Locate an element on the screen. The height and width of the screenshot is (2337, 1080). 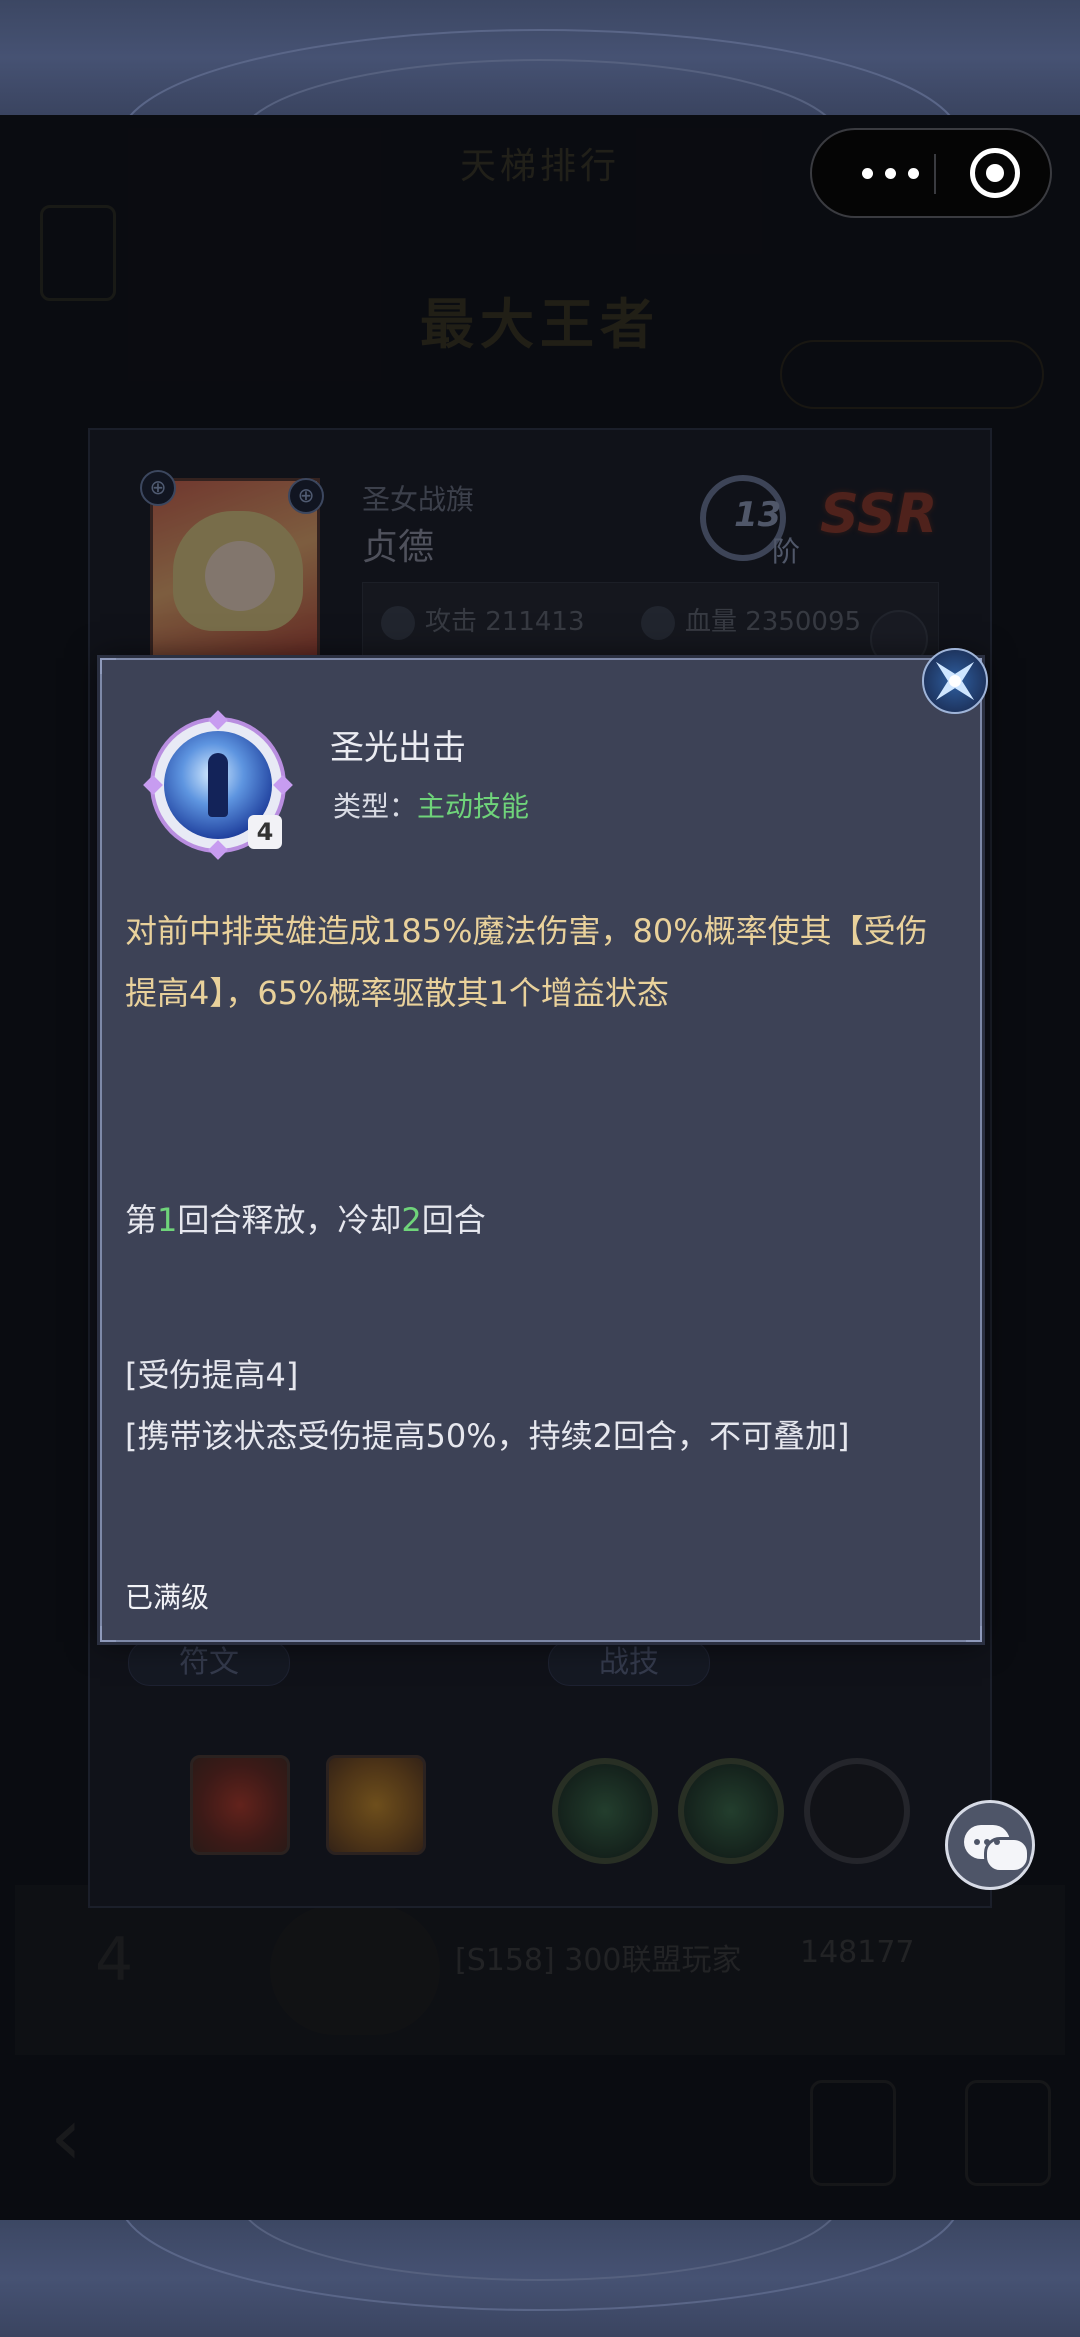
skill-icon: 4 is located at coordinates (218, 785).